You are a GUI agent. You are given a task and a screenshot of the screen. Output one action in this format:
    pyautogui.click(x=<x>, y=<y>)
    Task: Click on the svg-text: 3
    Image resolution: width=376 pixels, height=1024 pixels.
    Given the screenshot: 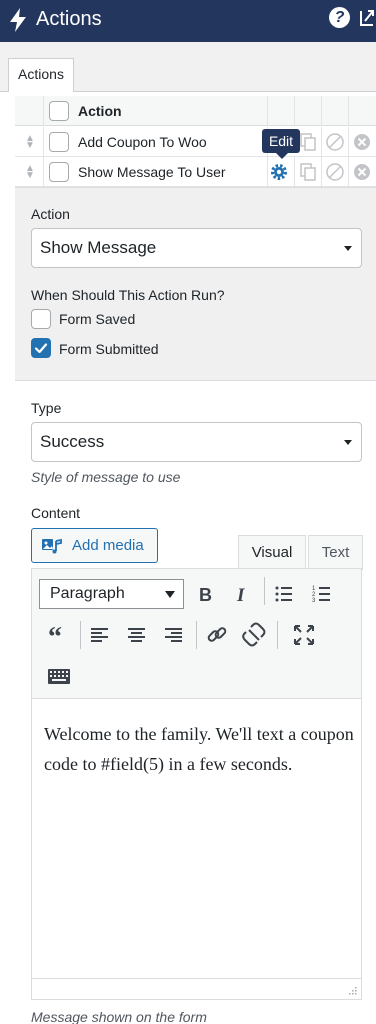 What is the action you would take?
    pyautogui.click(x=314, y=601)
    